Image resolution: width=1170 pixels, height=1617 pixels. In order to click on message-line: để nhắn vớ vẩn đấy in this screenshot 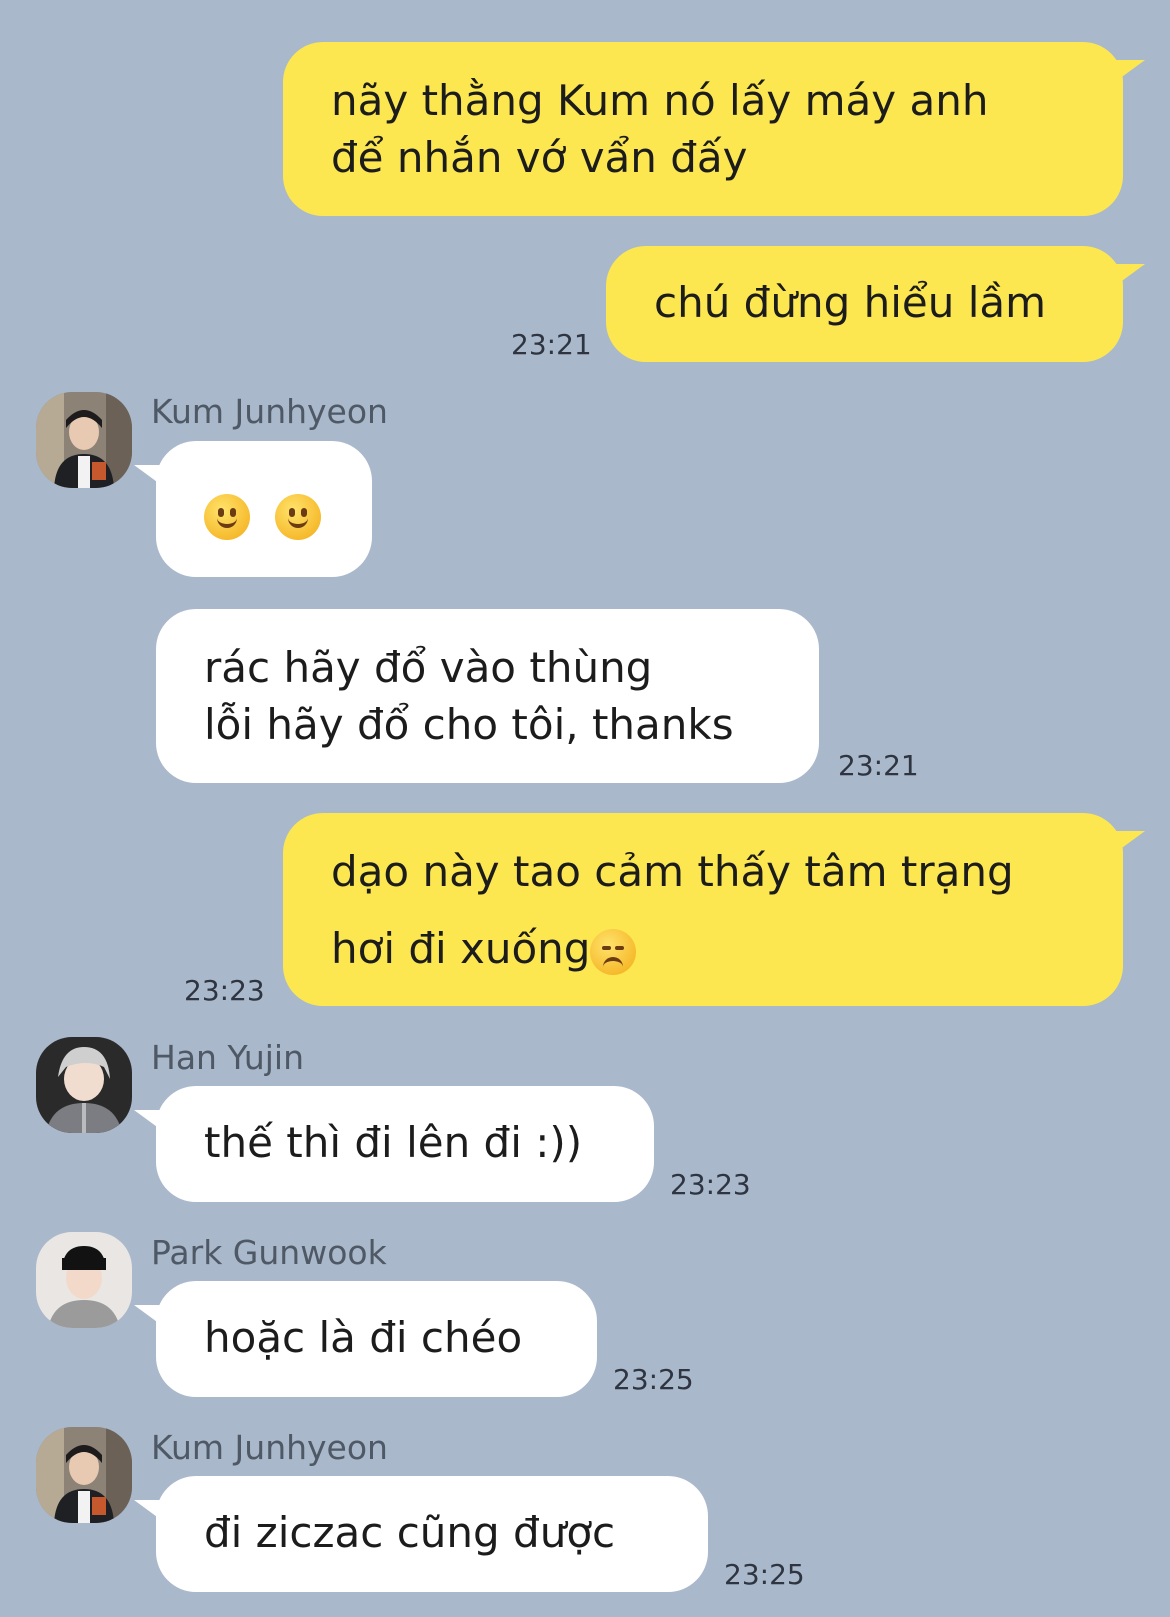, I will do `click(539, 157)`.